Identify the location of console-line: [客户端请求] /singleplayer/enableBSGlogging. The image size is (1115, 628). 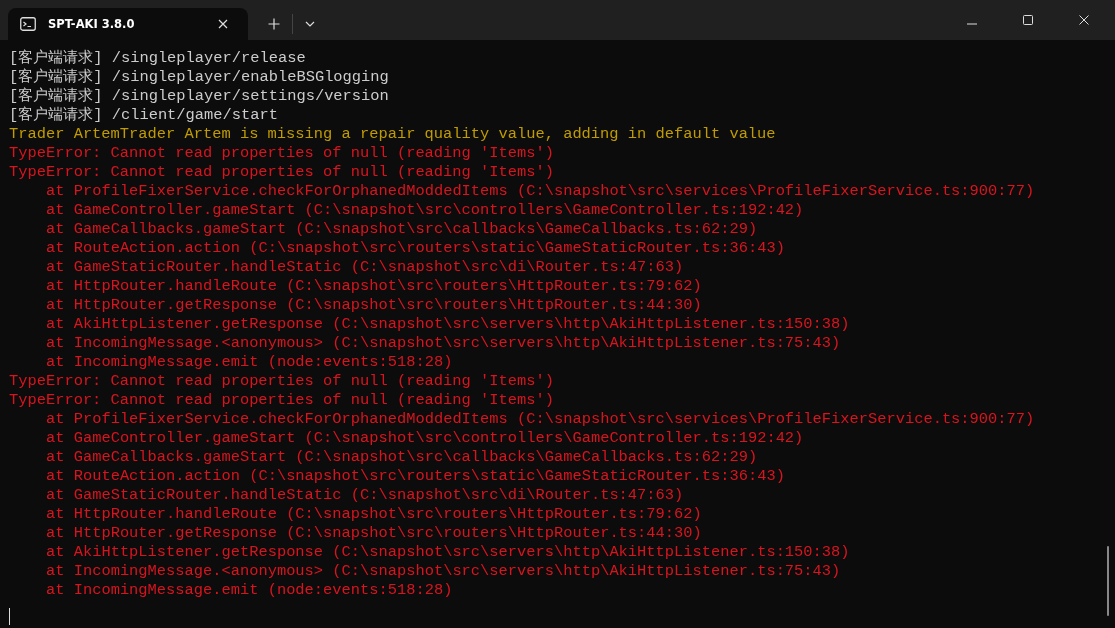
(199, 77).